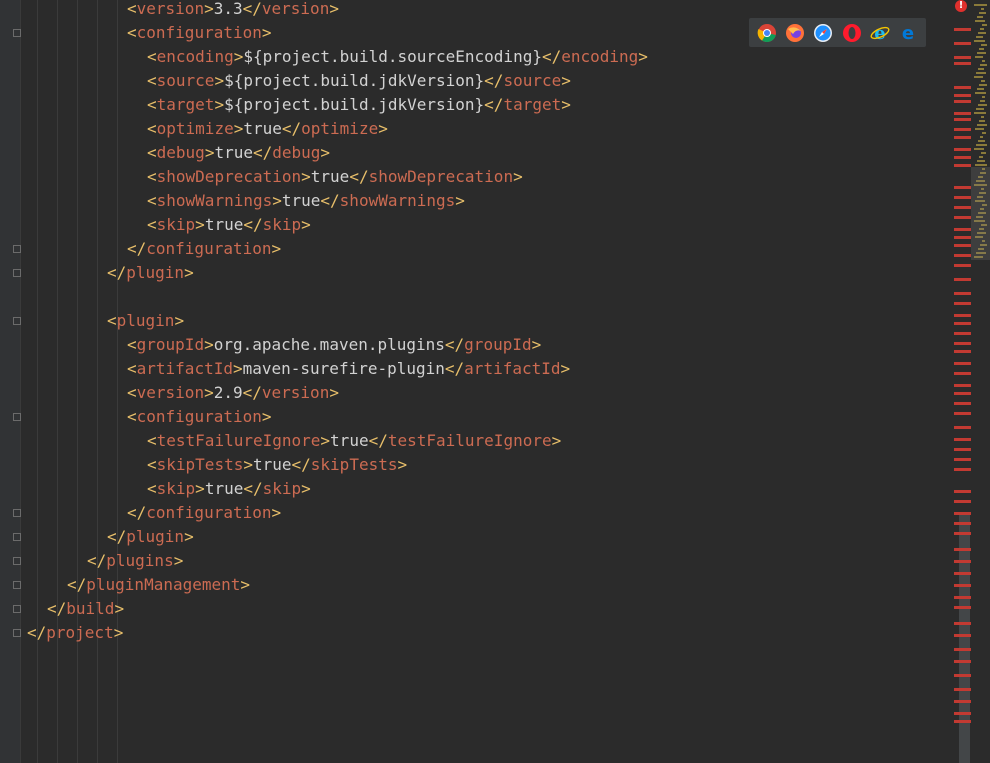 This screenshot has width=990, height=763. What do you see at coordinates (908, 33) in the screenshot?
I see `edge-icon: e` at bounding box center [908, 33].